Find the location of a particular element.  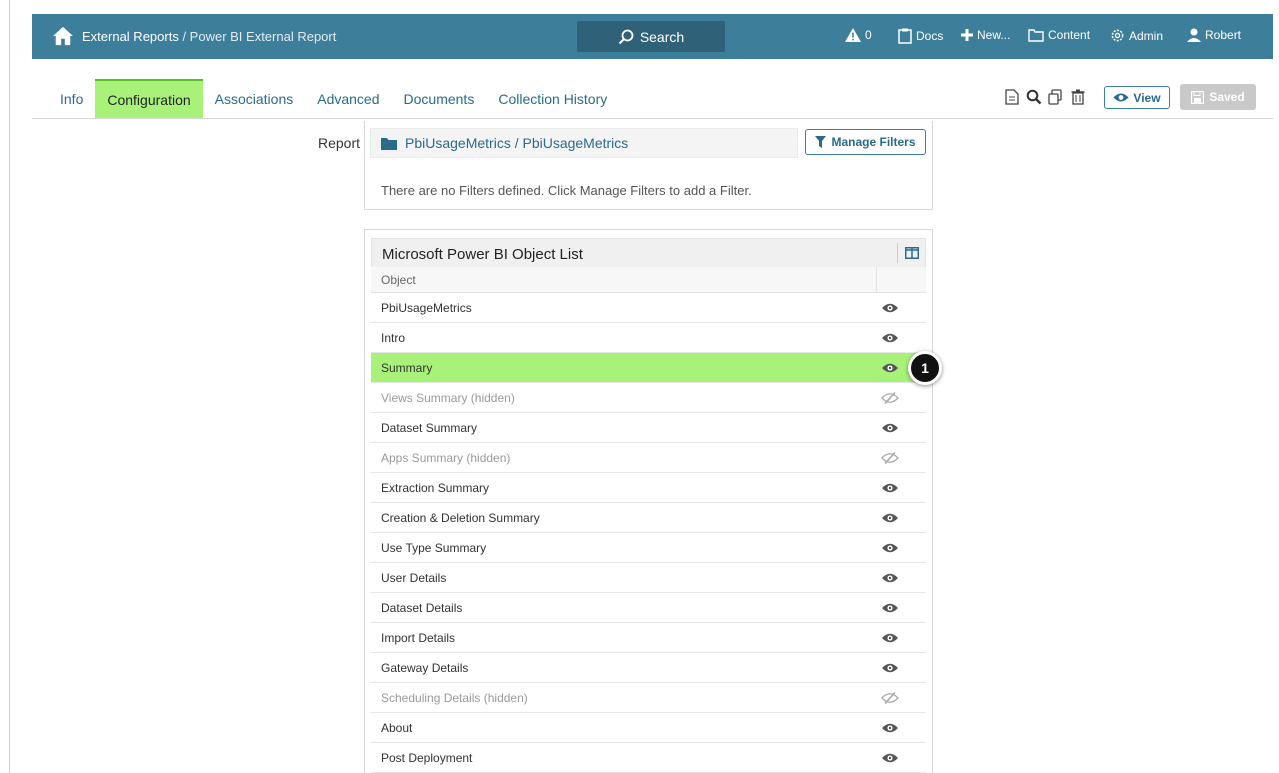

document-icon is located at coordinates (1012, 97).